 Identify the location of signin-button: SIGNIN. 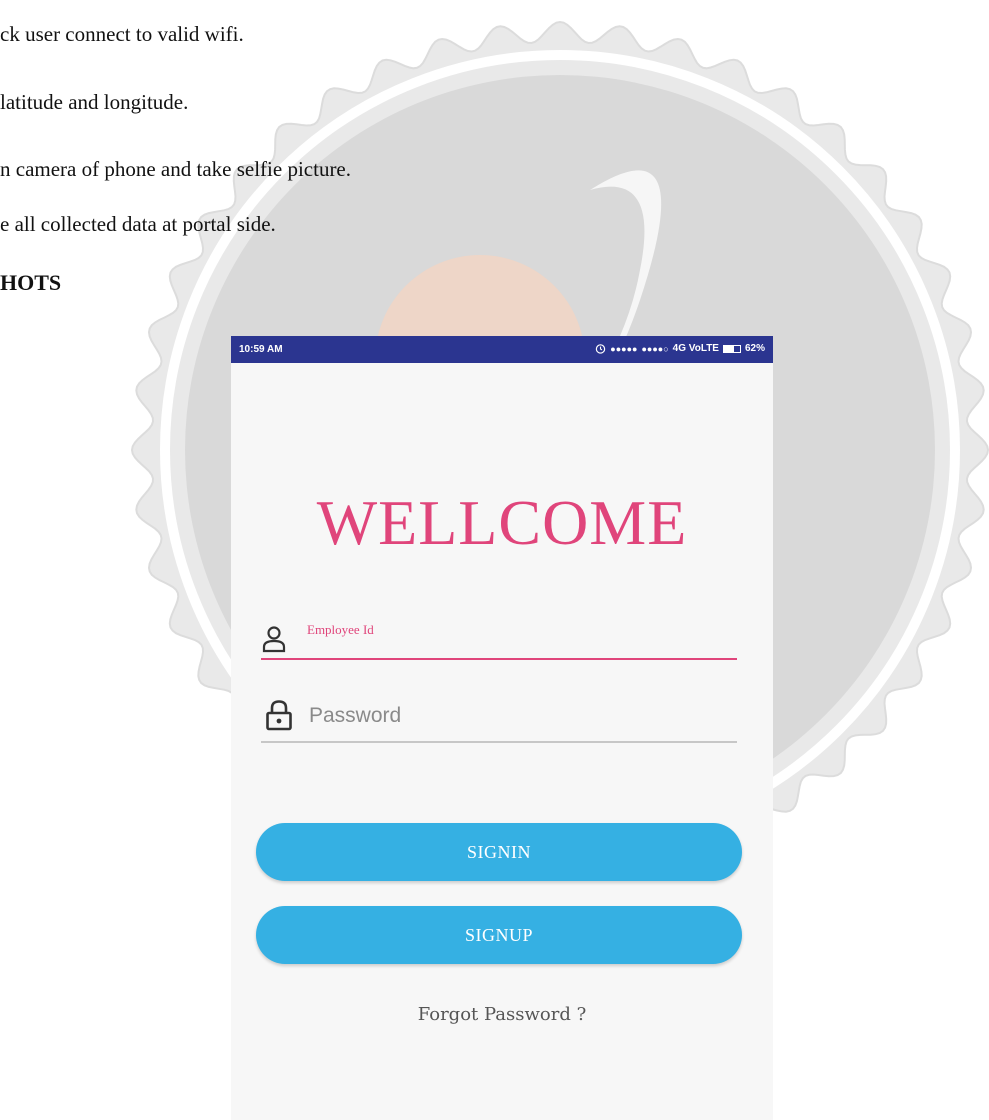
(499, 852).